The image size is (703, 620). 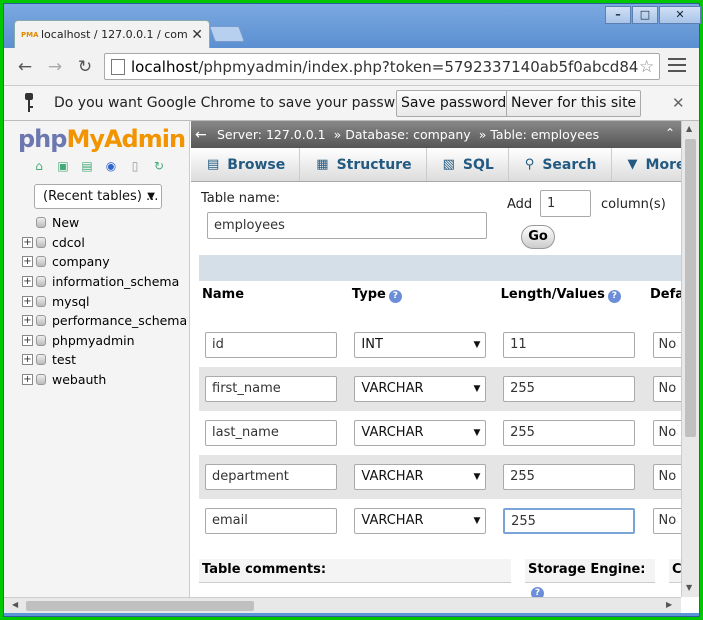 I want to click on refresh-icon: ↻, so click(x=159, y=167).